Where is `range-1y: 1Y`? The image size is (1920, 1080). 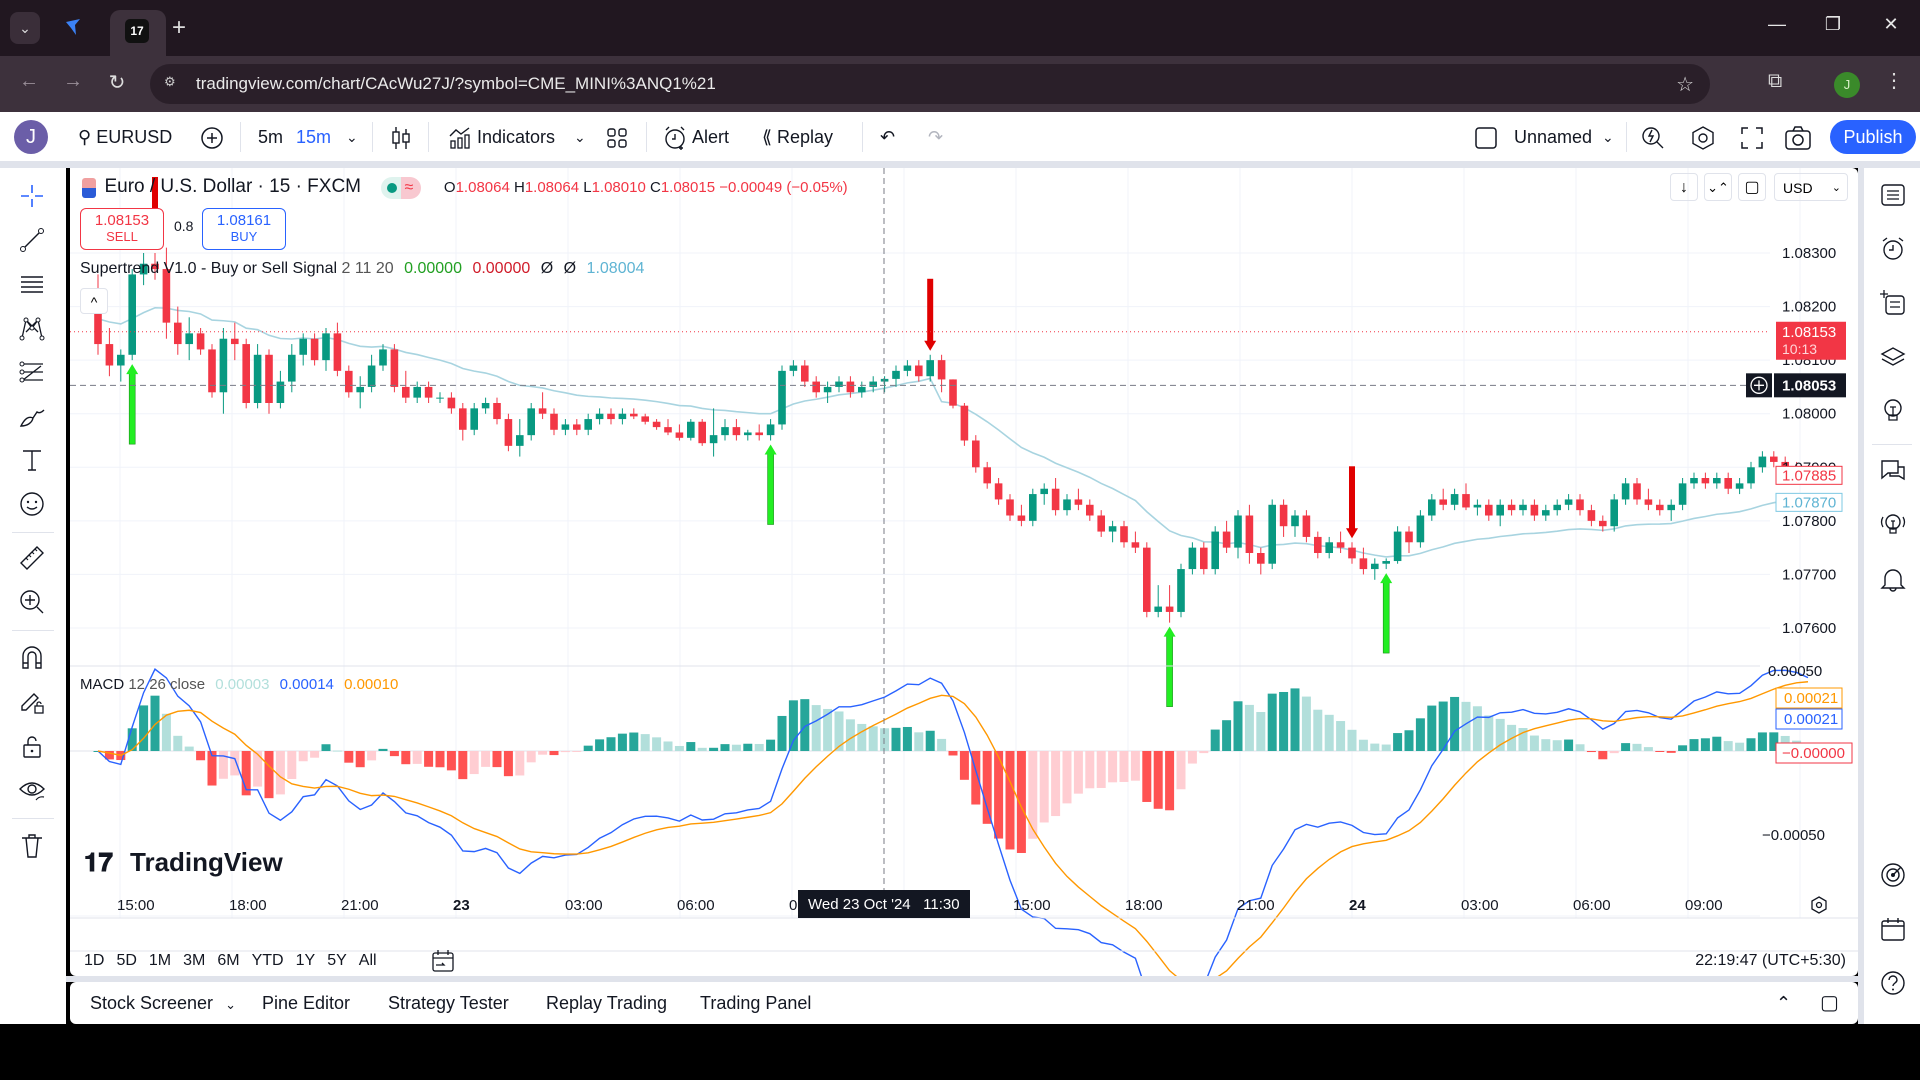 range-1y: 1Y is located at coordinates (306, 960).